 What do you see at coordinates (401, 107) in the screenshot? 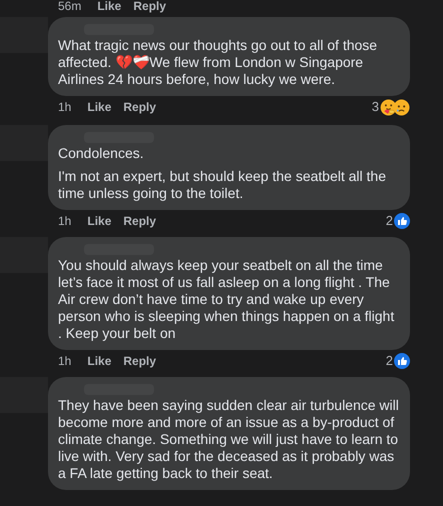
I see `sad-emoji-icon` at bounding box center [401, 107].